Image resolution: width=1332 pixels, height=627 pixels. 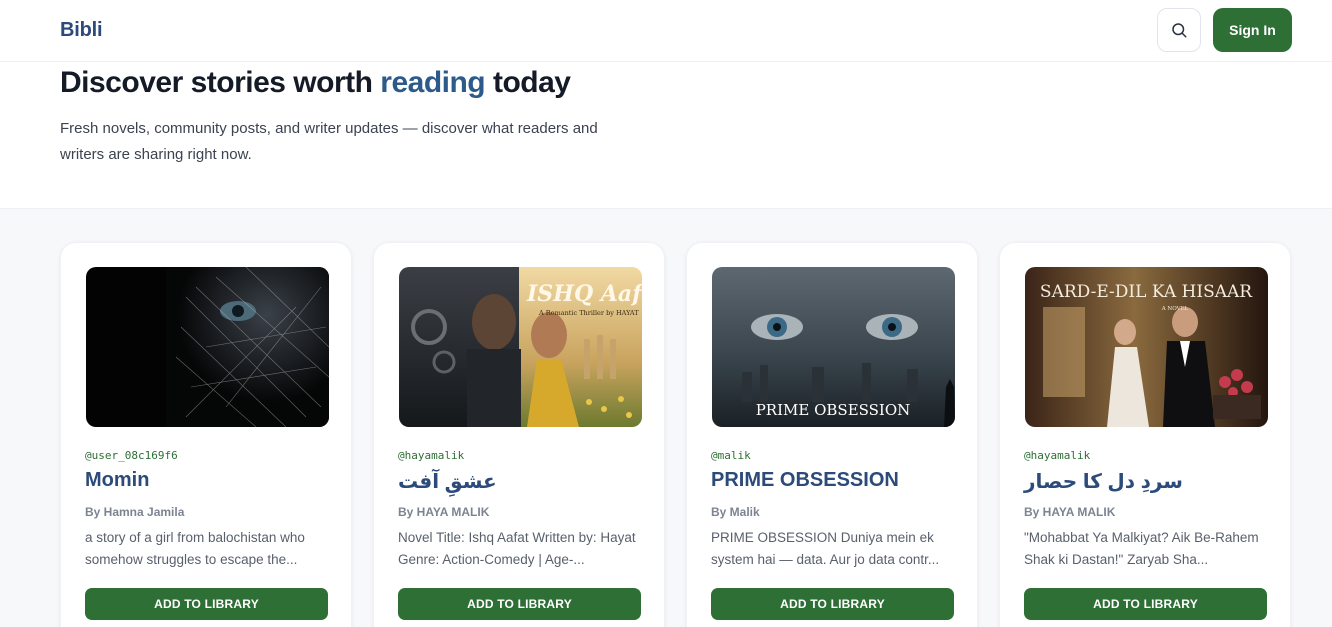 I want to click on story-cover-image: SARD-E-DIL KA HISAAR A NOVEL, so click(x=1146, y=347).